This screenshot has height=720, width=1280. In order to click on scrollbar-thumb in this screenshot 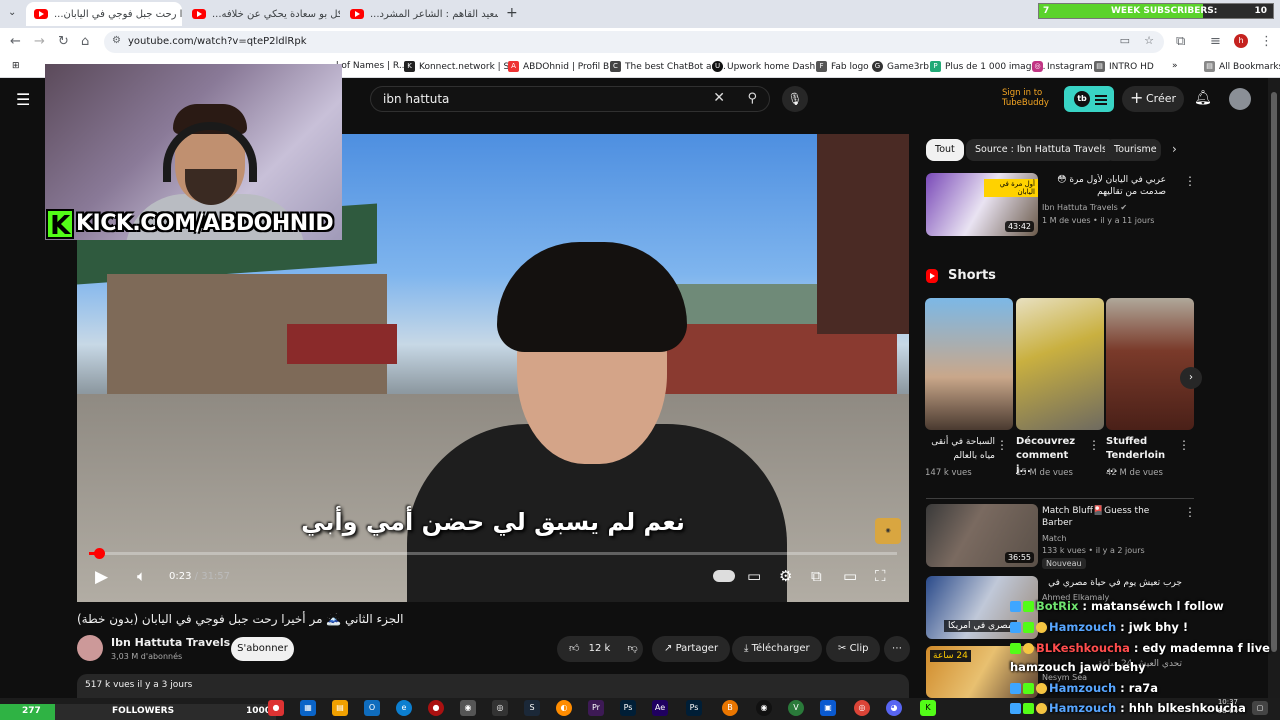, I will do `click(1274, 372)`.